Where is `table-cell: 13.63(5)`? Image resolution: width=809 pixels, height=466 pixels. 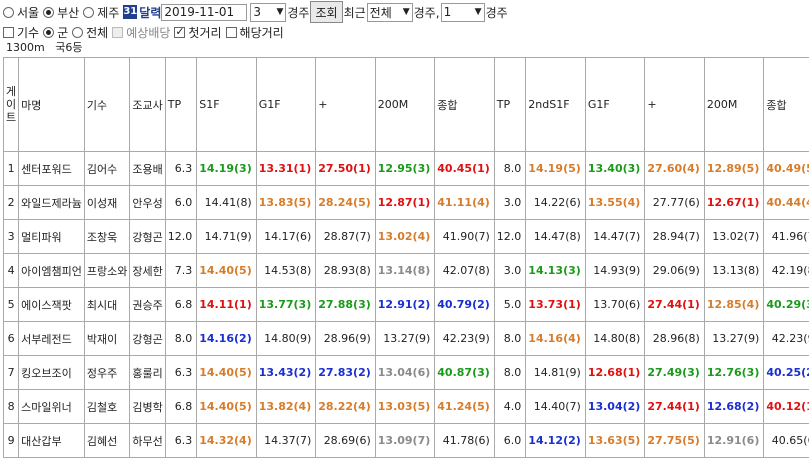 table-cell: 13.63(5) is located at coordinates (615, 441).